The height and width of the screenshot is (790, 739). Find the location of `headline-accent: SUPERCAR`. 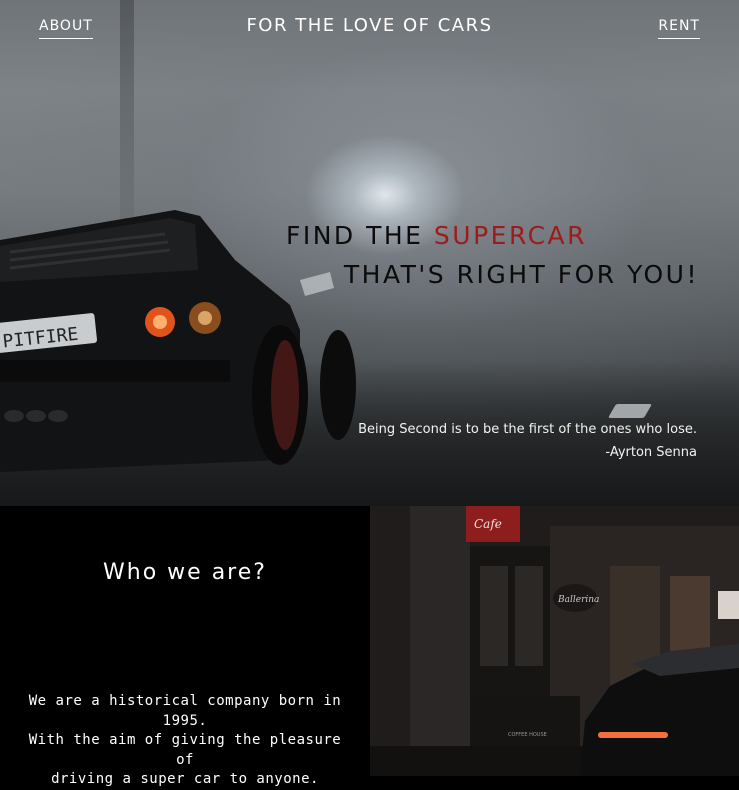

headline-accent: SUPERCAR is located at coordinates (510, 235).